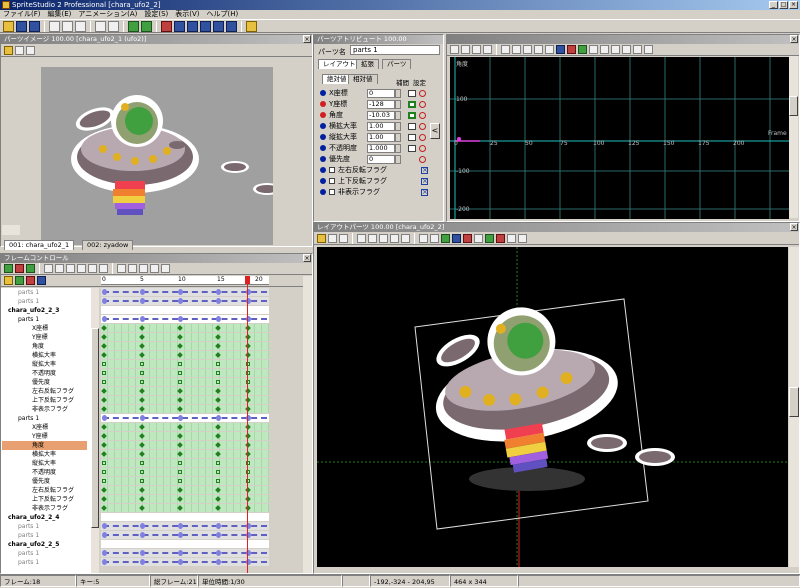  What do you see at coordinates (381, 137) in the screenshot?
I see `scale-y-field` at bounding box center [381, 137].